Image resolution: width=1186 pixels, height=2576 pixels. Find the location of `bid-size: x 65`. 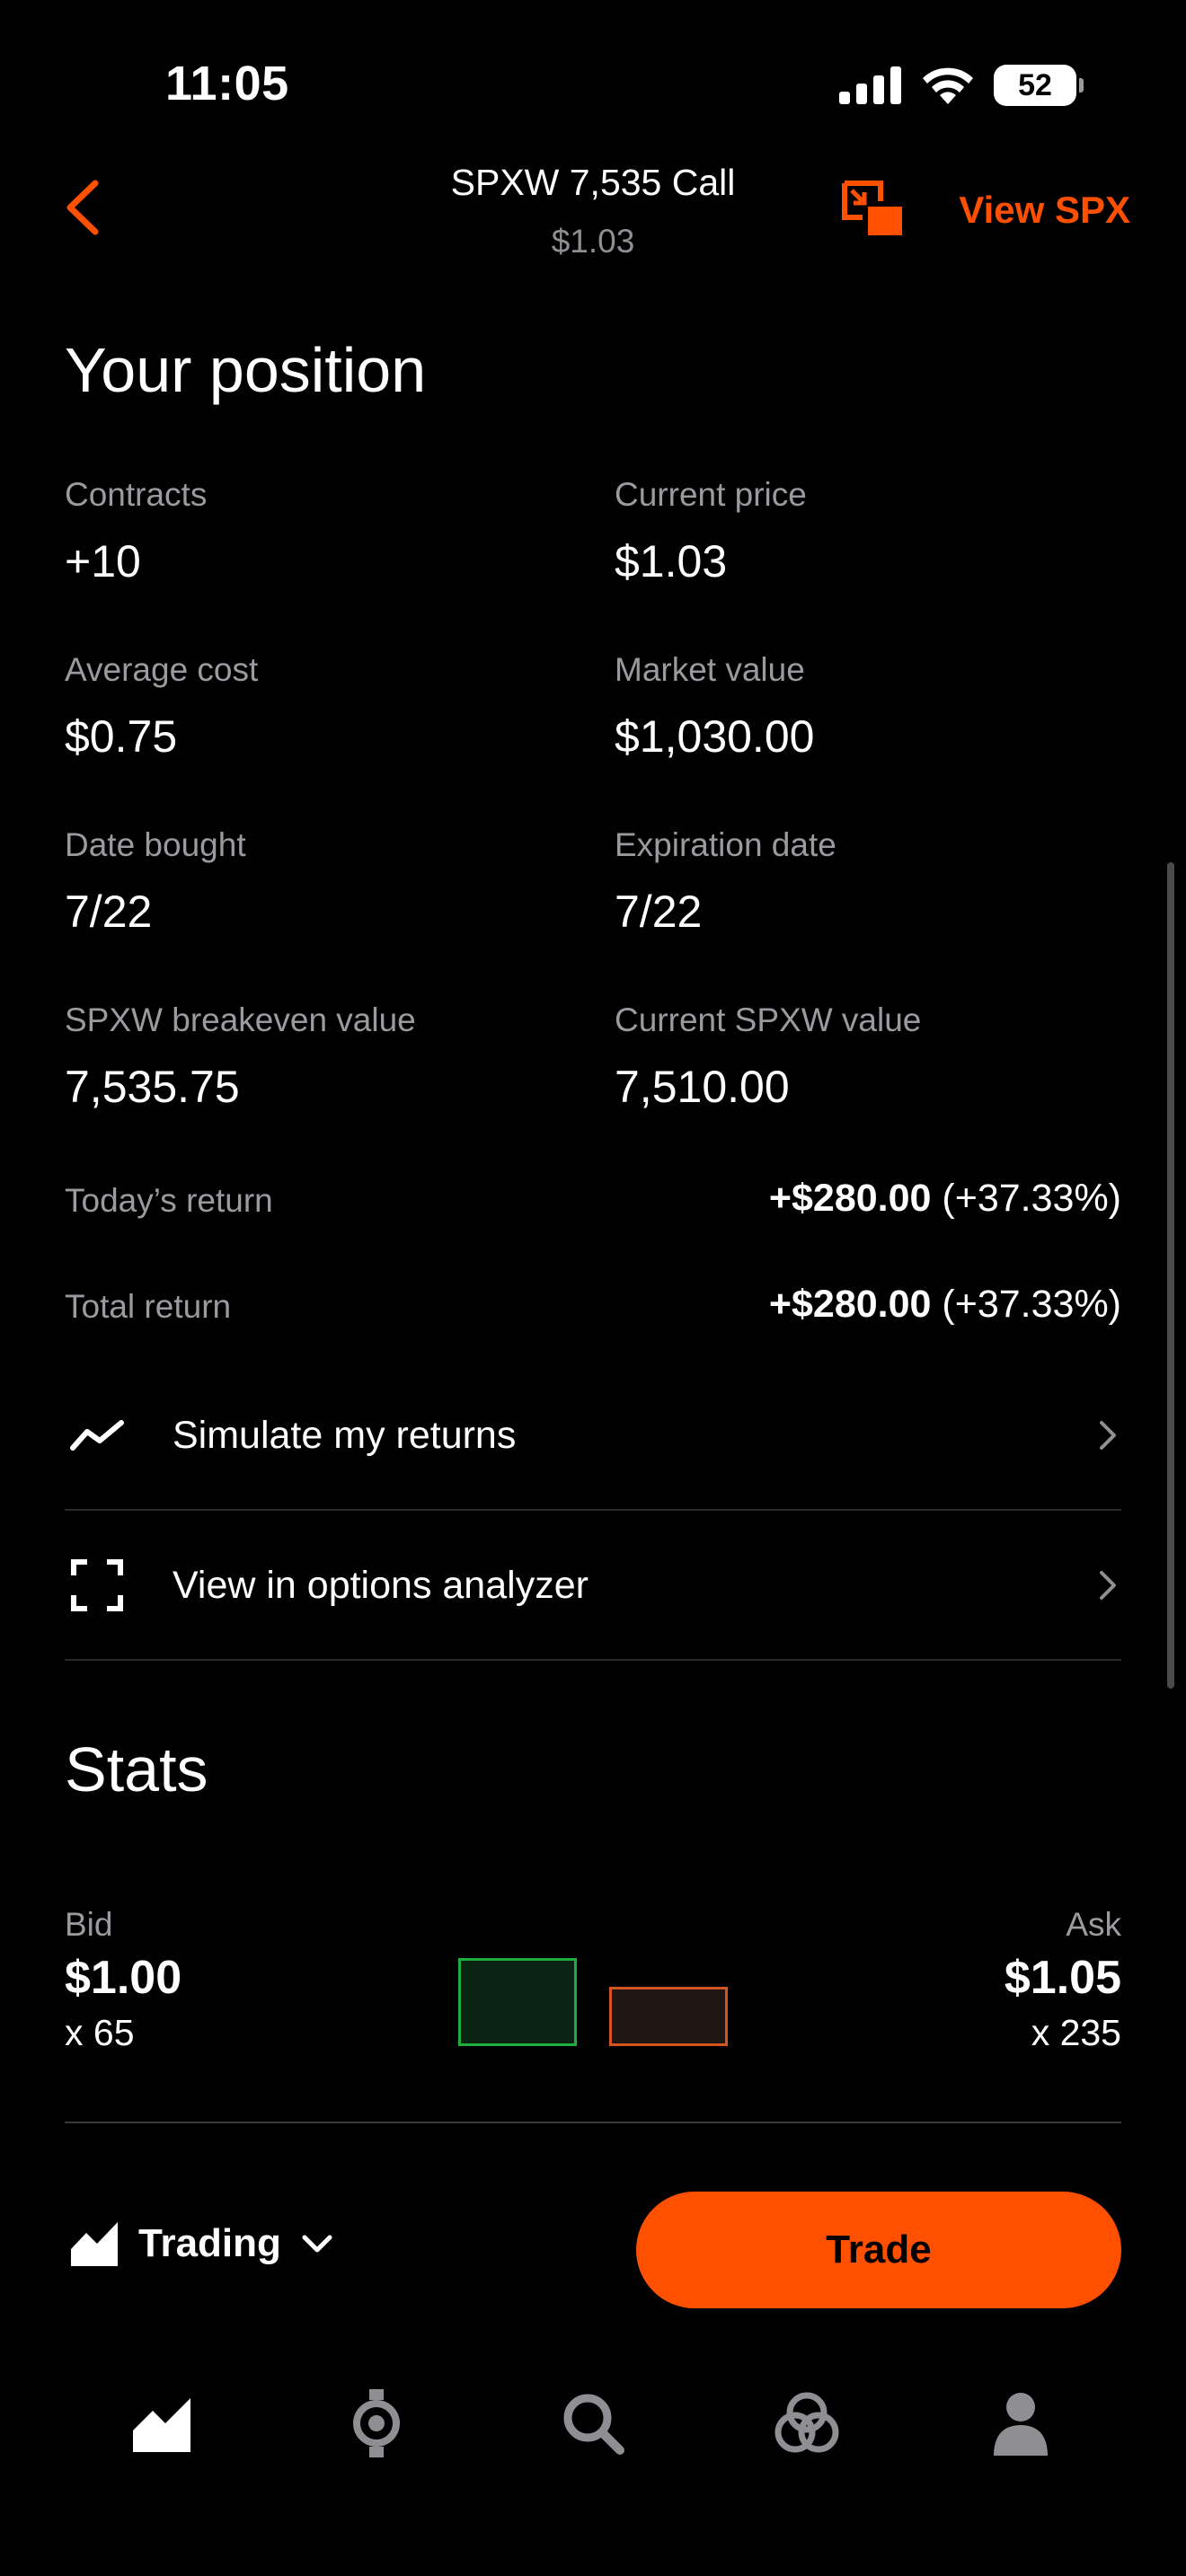

bid-size: x 65 is located at coordinates (100, 2032).